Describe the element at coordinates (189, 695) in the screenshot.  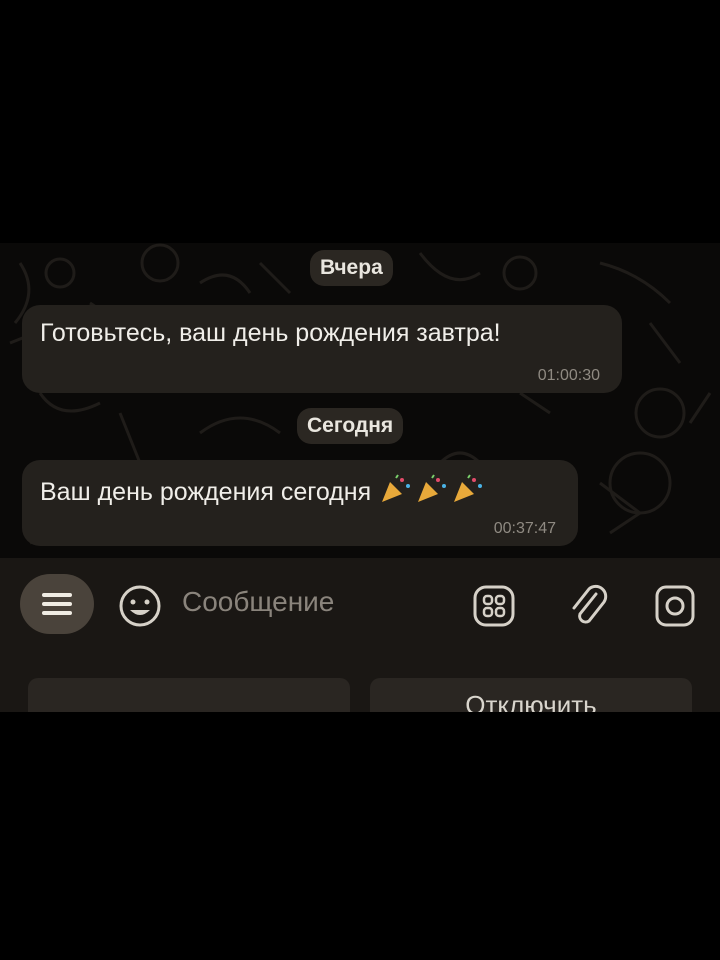
I see `bottom-left-button` at that location.